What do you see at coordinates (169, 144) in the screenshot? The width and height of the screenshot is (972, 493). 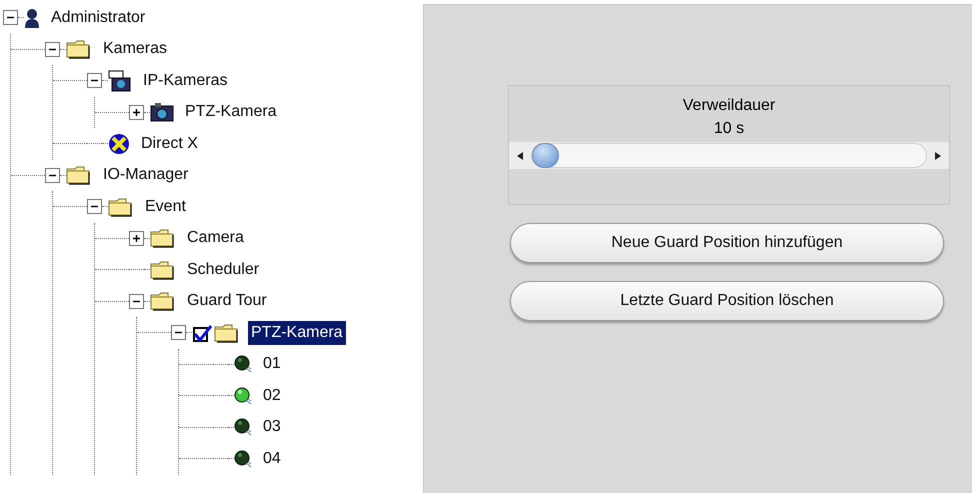 I see `tree-item: Direct X` at bounding box center [169, 144].